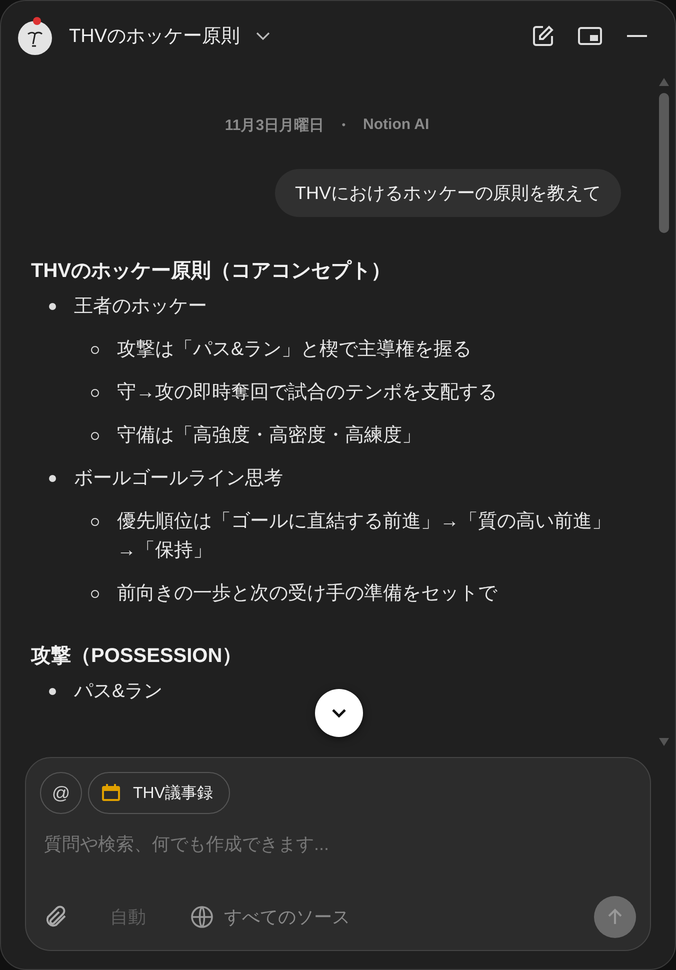  What do you see at coordinates (61, 793) in the screenshot?
I see `mention-button: @` at bounding box center [61, 793].